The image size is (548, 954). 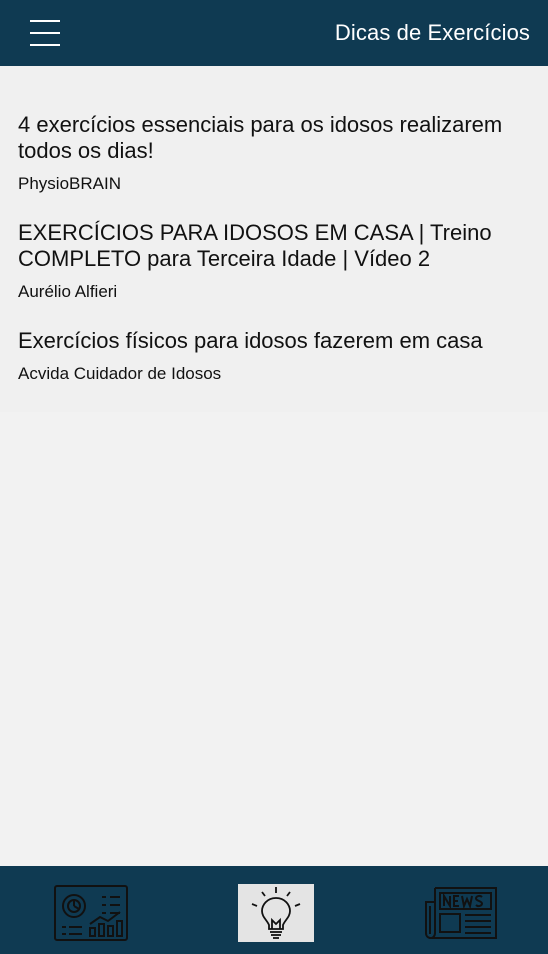 I want to click on menu-bar-middle, so click(x=45, y=33).